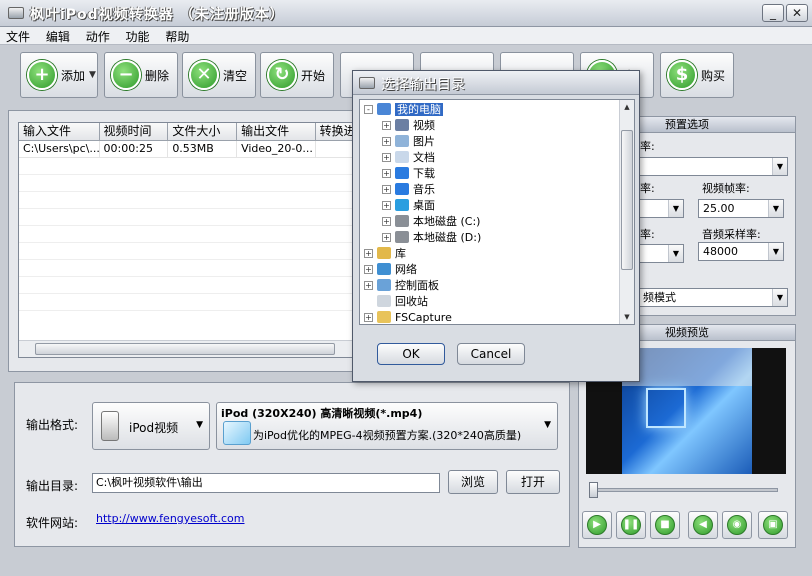  I want to click on mode-select: 频模式 ▼, so click(713, 297).